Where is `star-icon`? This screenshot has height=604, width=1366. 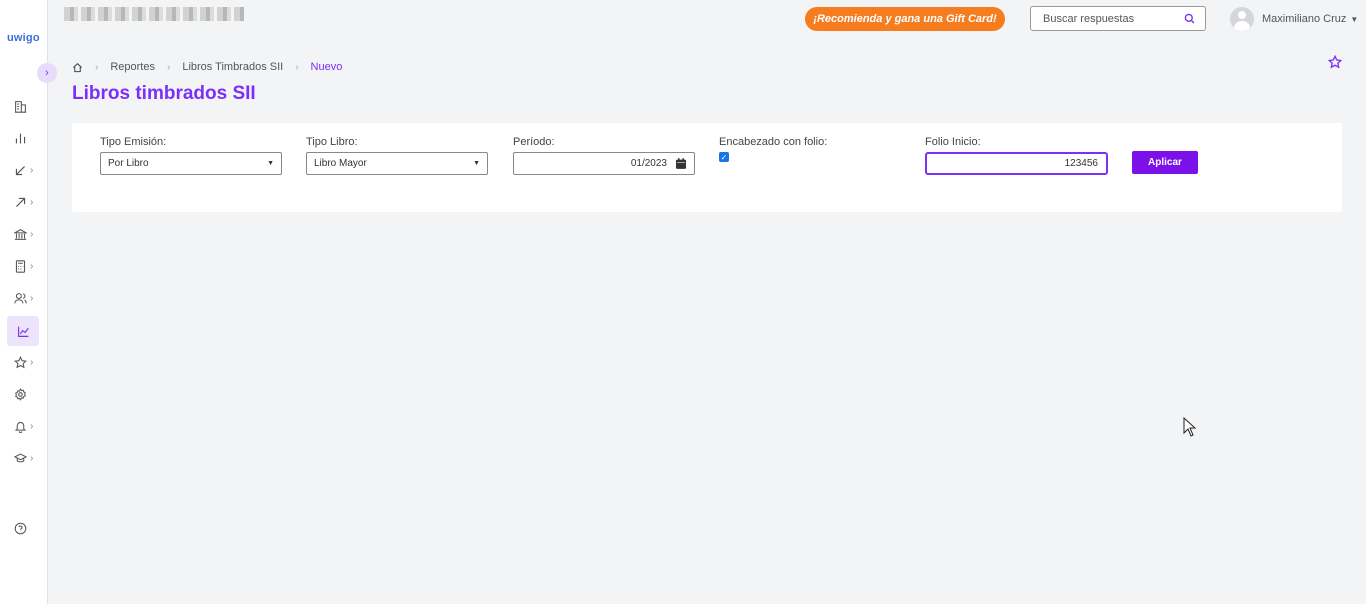
star-icon is located at coordinates (20, 361).